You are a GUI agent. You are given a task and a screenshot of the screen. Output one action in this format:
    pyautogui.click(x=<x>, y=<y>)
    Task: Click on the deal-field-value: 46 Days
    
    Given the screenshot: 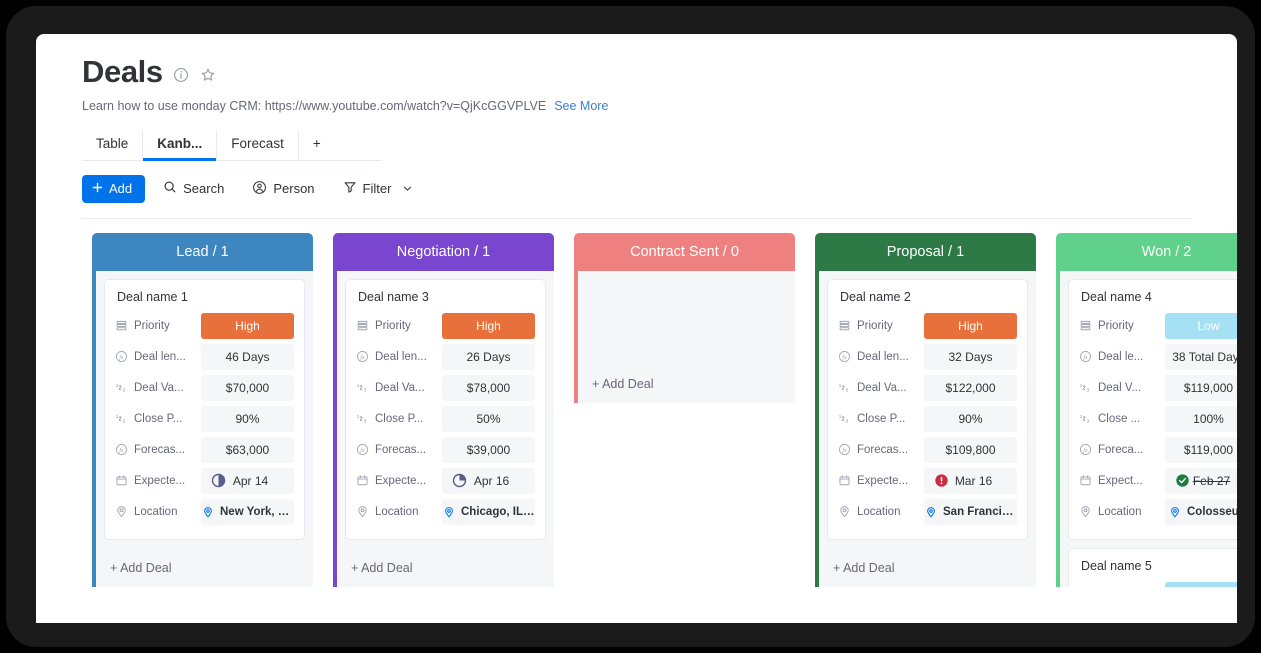 What is the action you would take?
    pyautogui.click(x=247, y=356)
    